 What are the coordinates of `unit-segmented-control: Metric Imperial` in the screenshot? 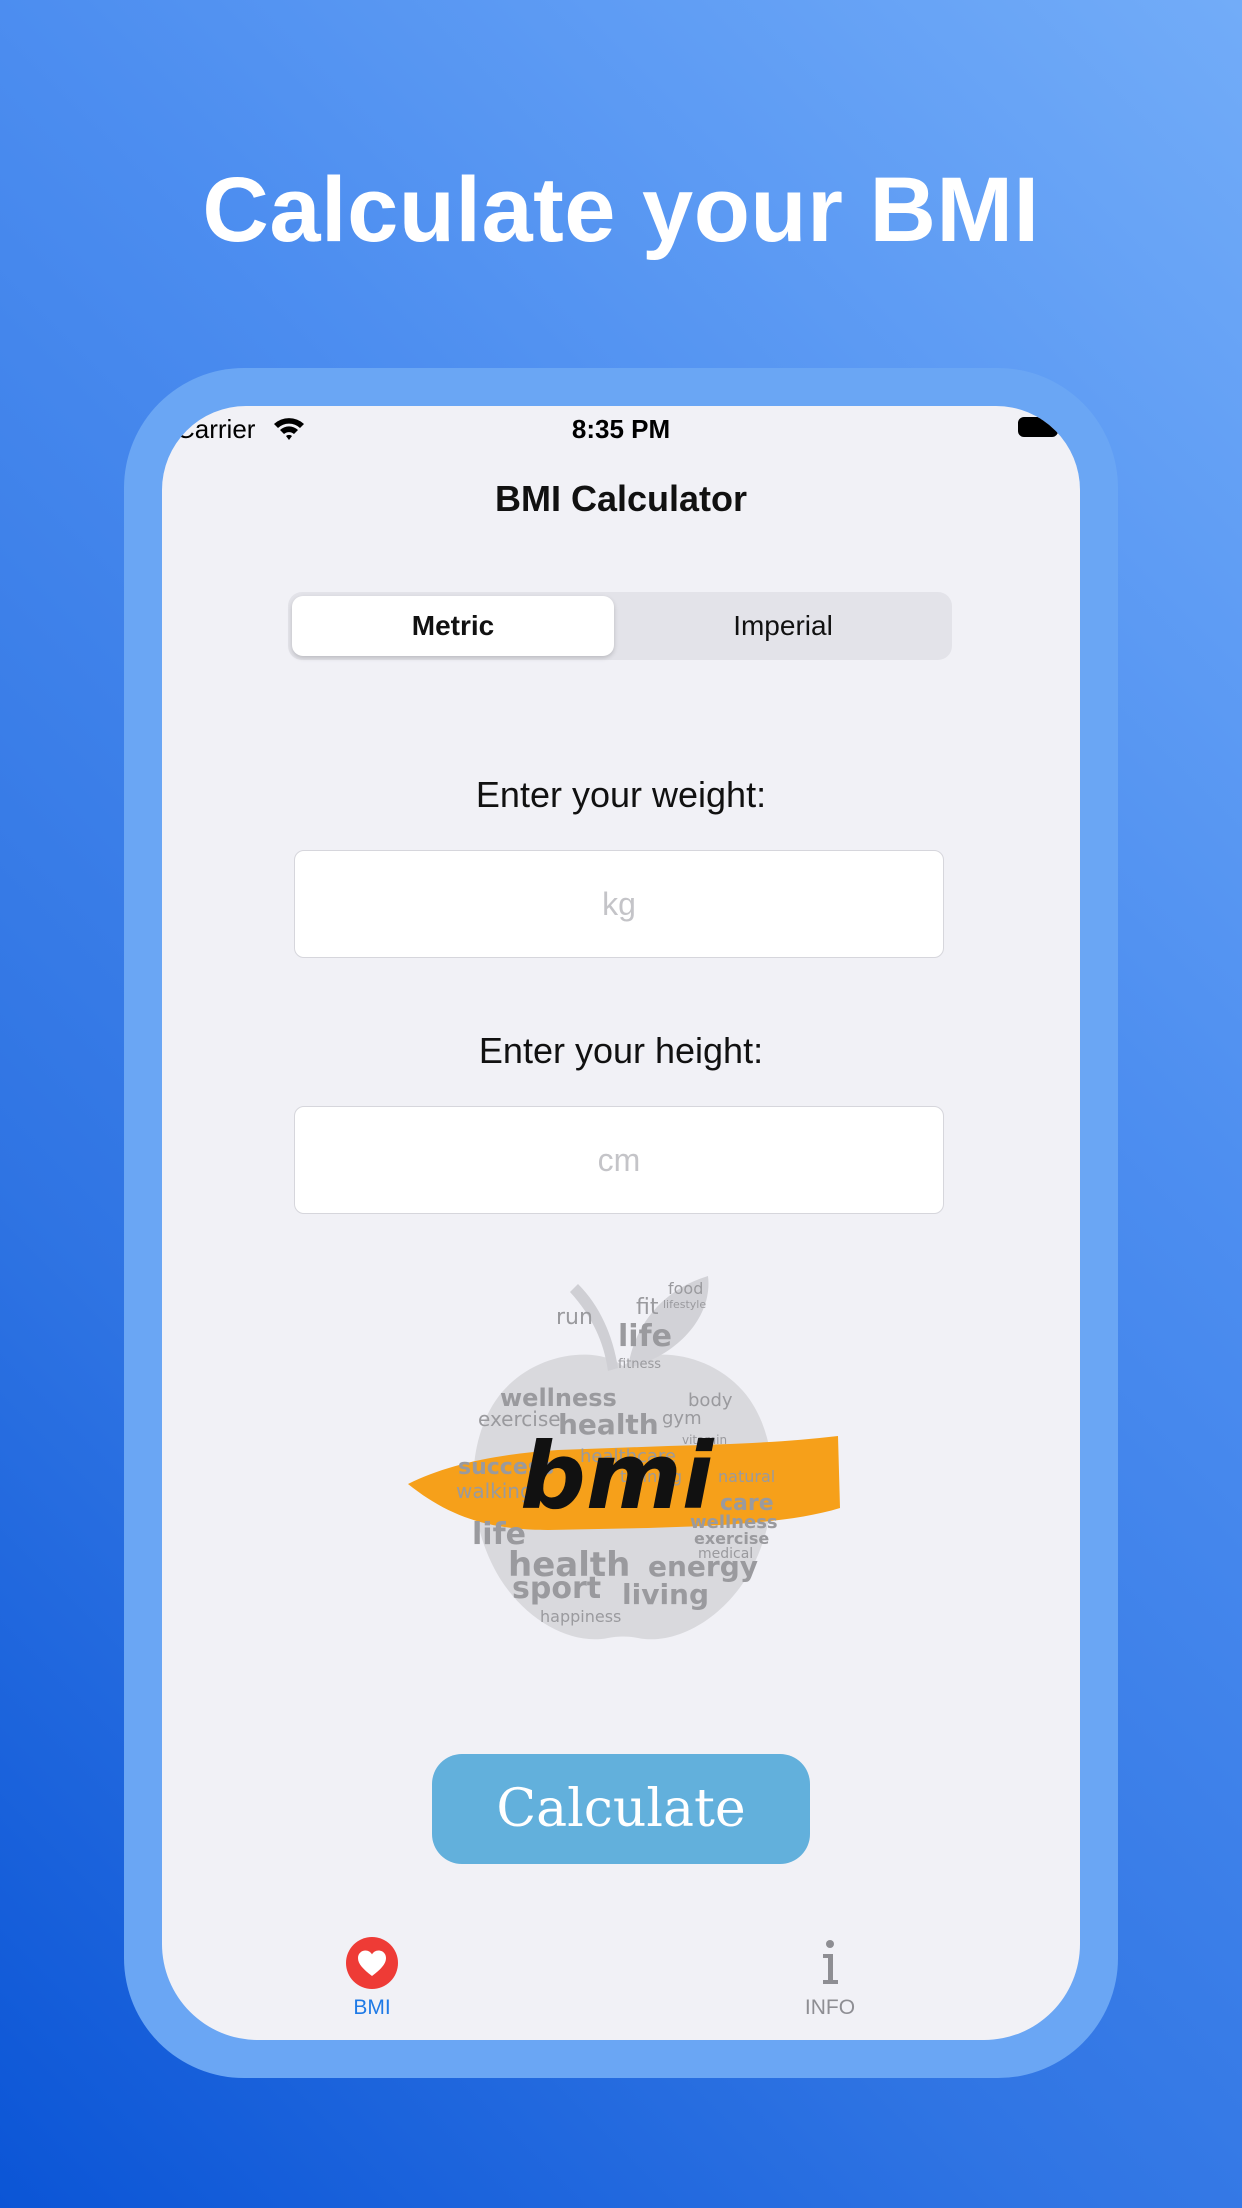 It's located at (620, 626).